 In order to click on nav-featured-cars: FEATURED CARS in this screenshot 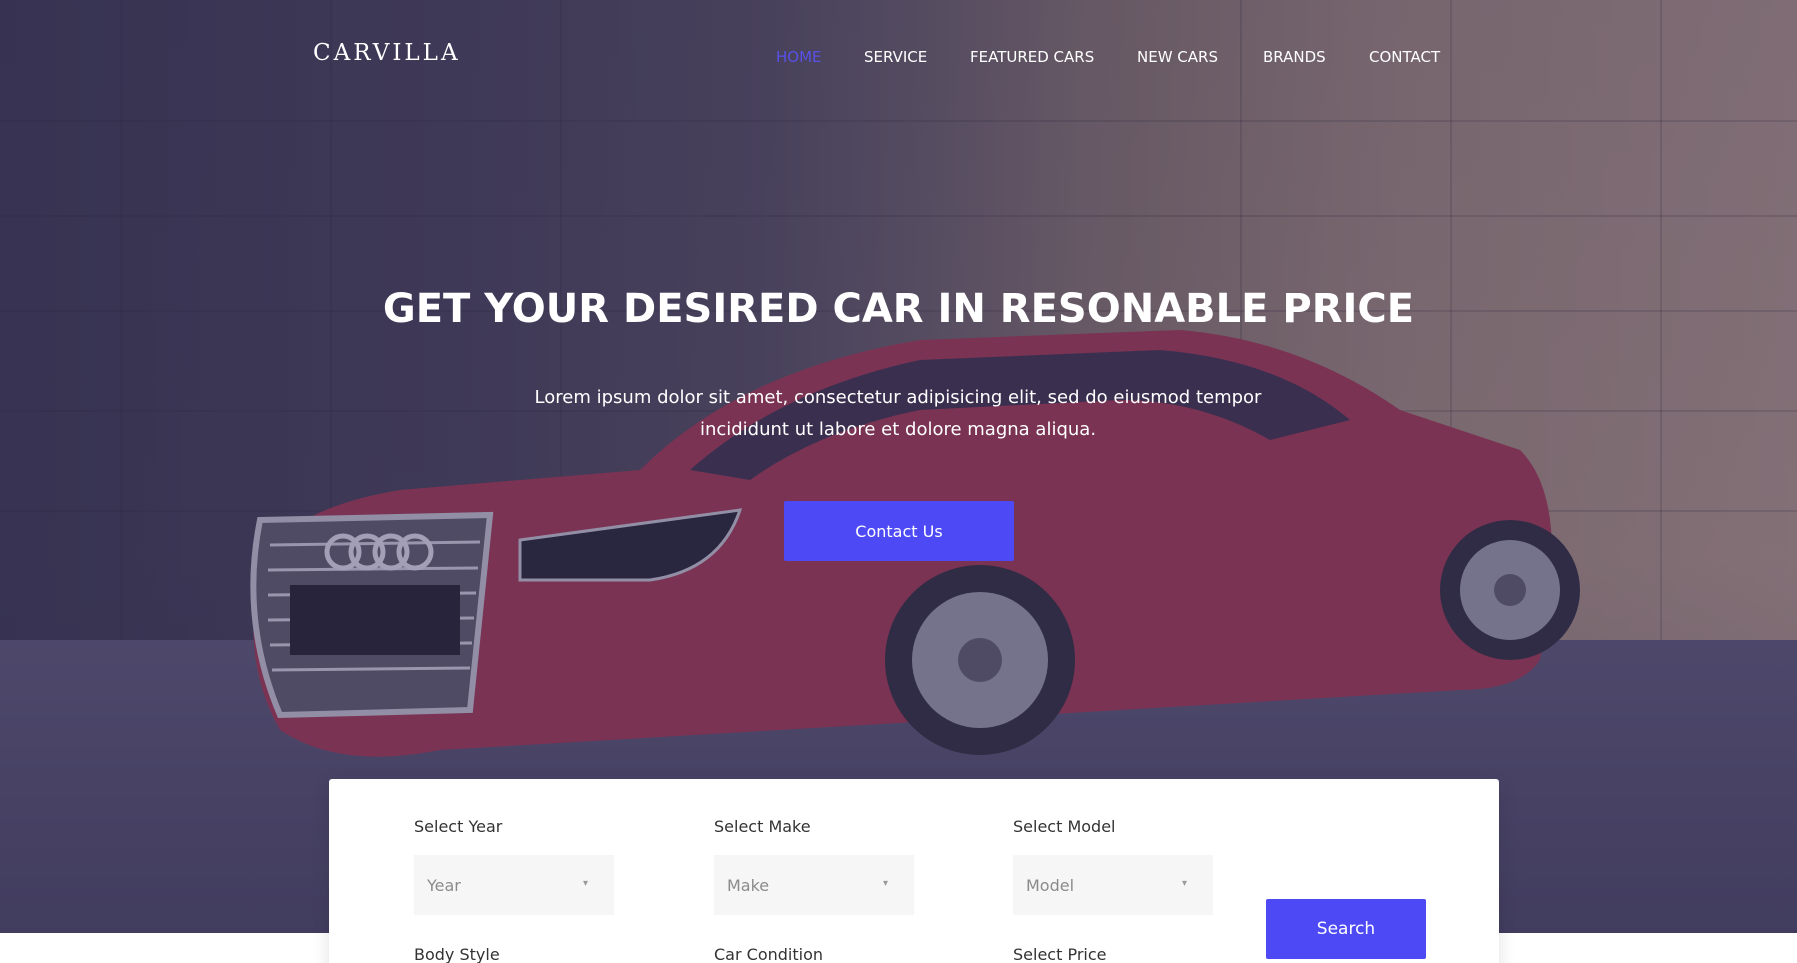, I will do `click(1032, 57)`.